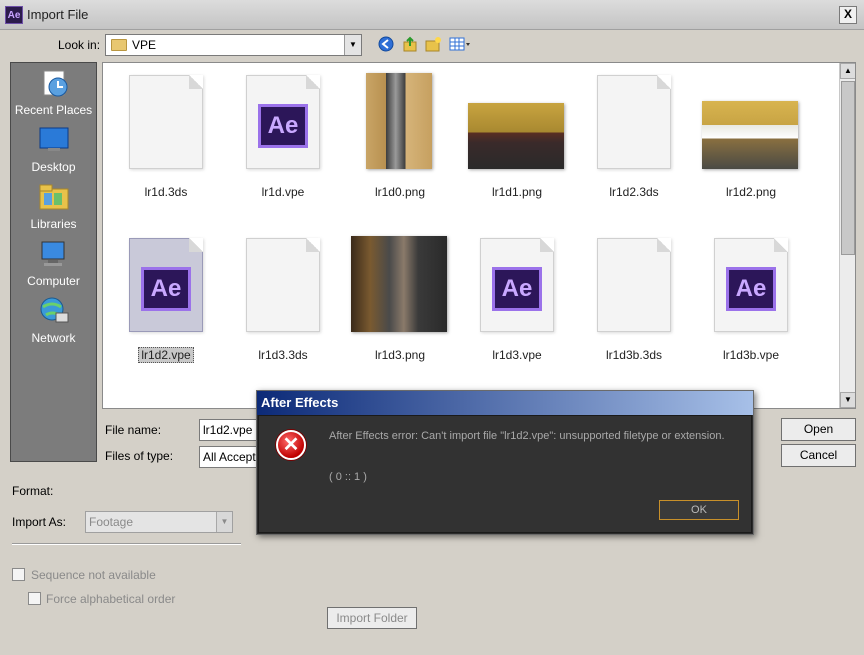 Image resolution: width=864 pixels, height=655 pixels. What do you see at coordinates (848, 168) in the screenshot?
I see `scroll-thumb` at bounding box center [848, 168].